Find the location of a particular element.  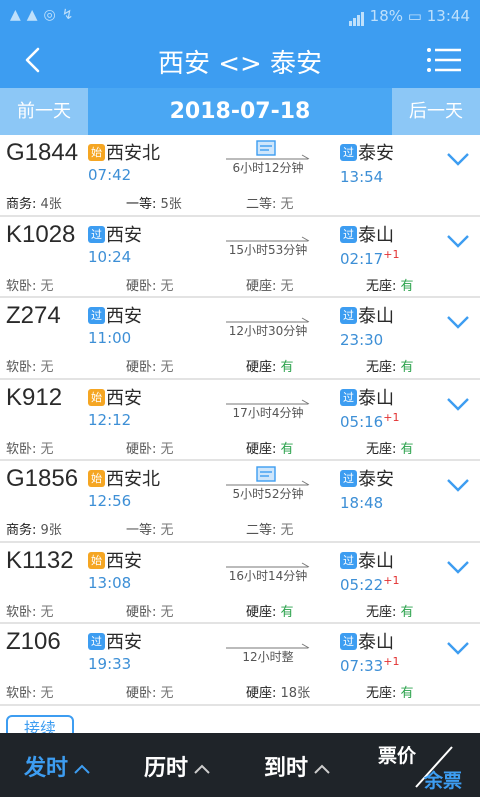

arrive-time: 05:16+1 is located at coordinates (369, 421).